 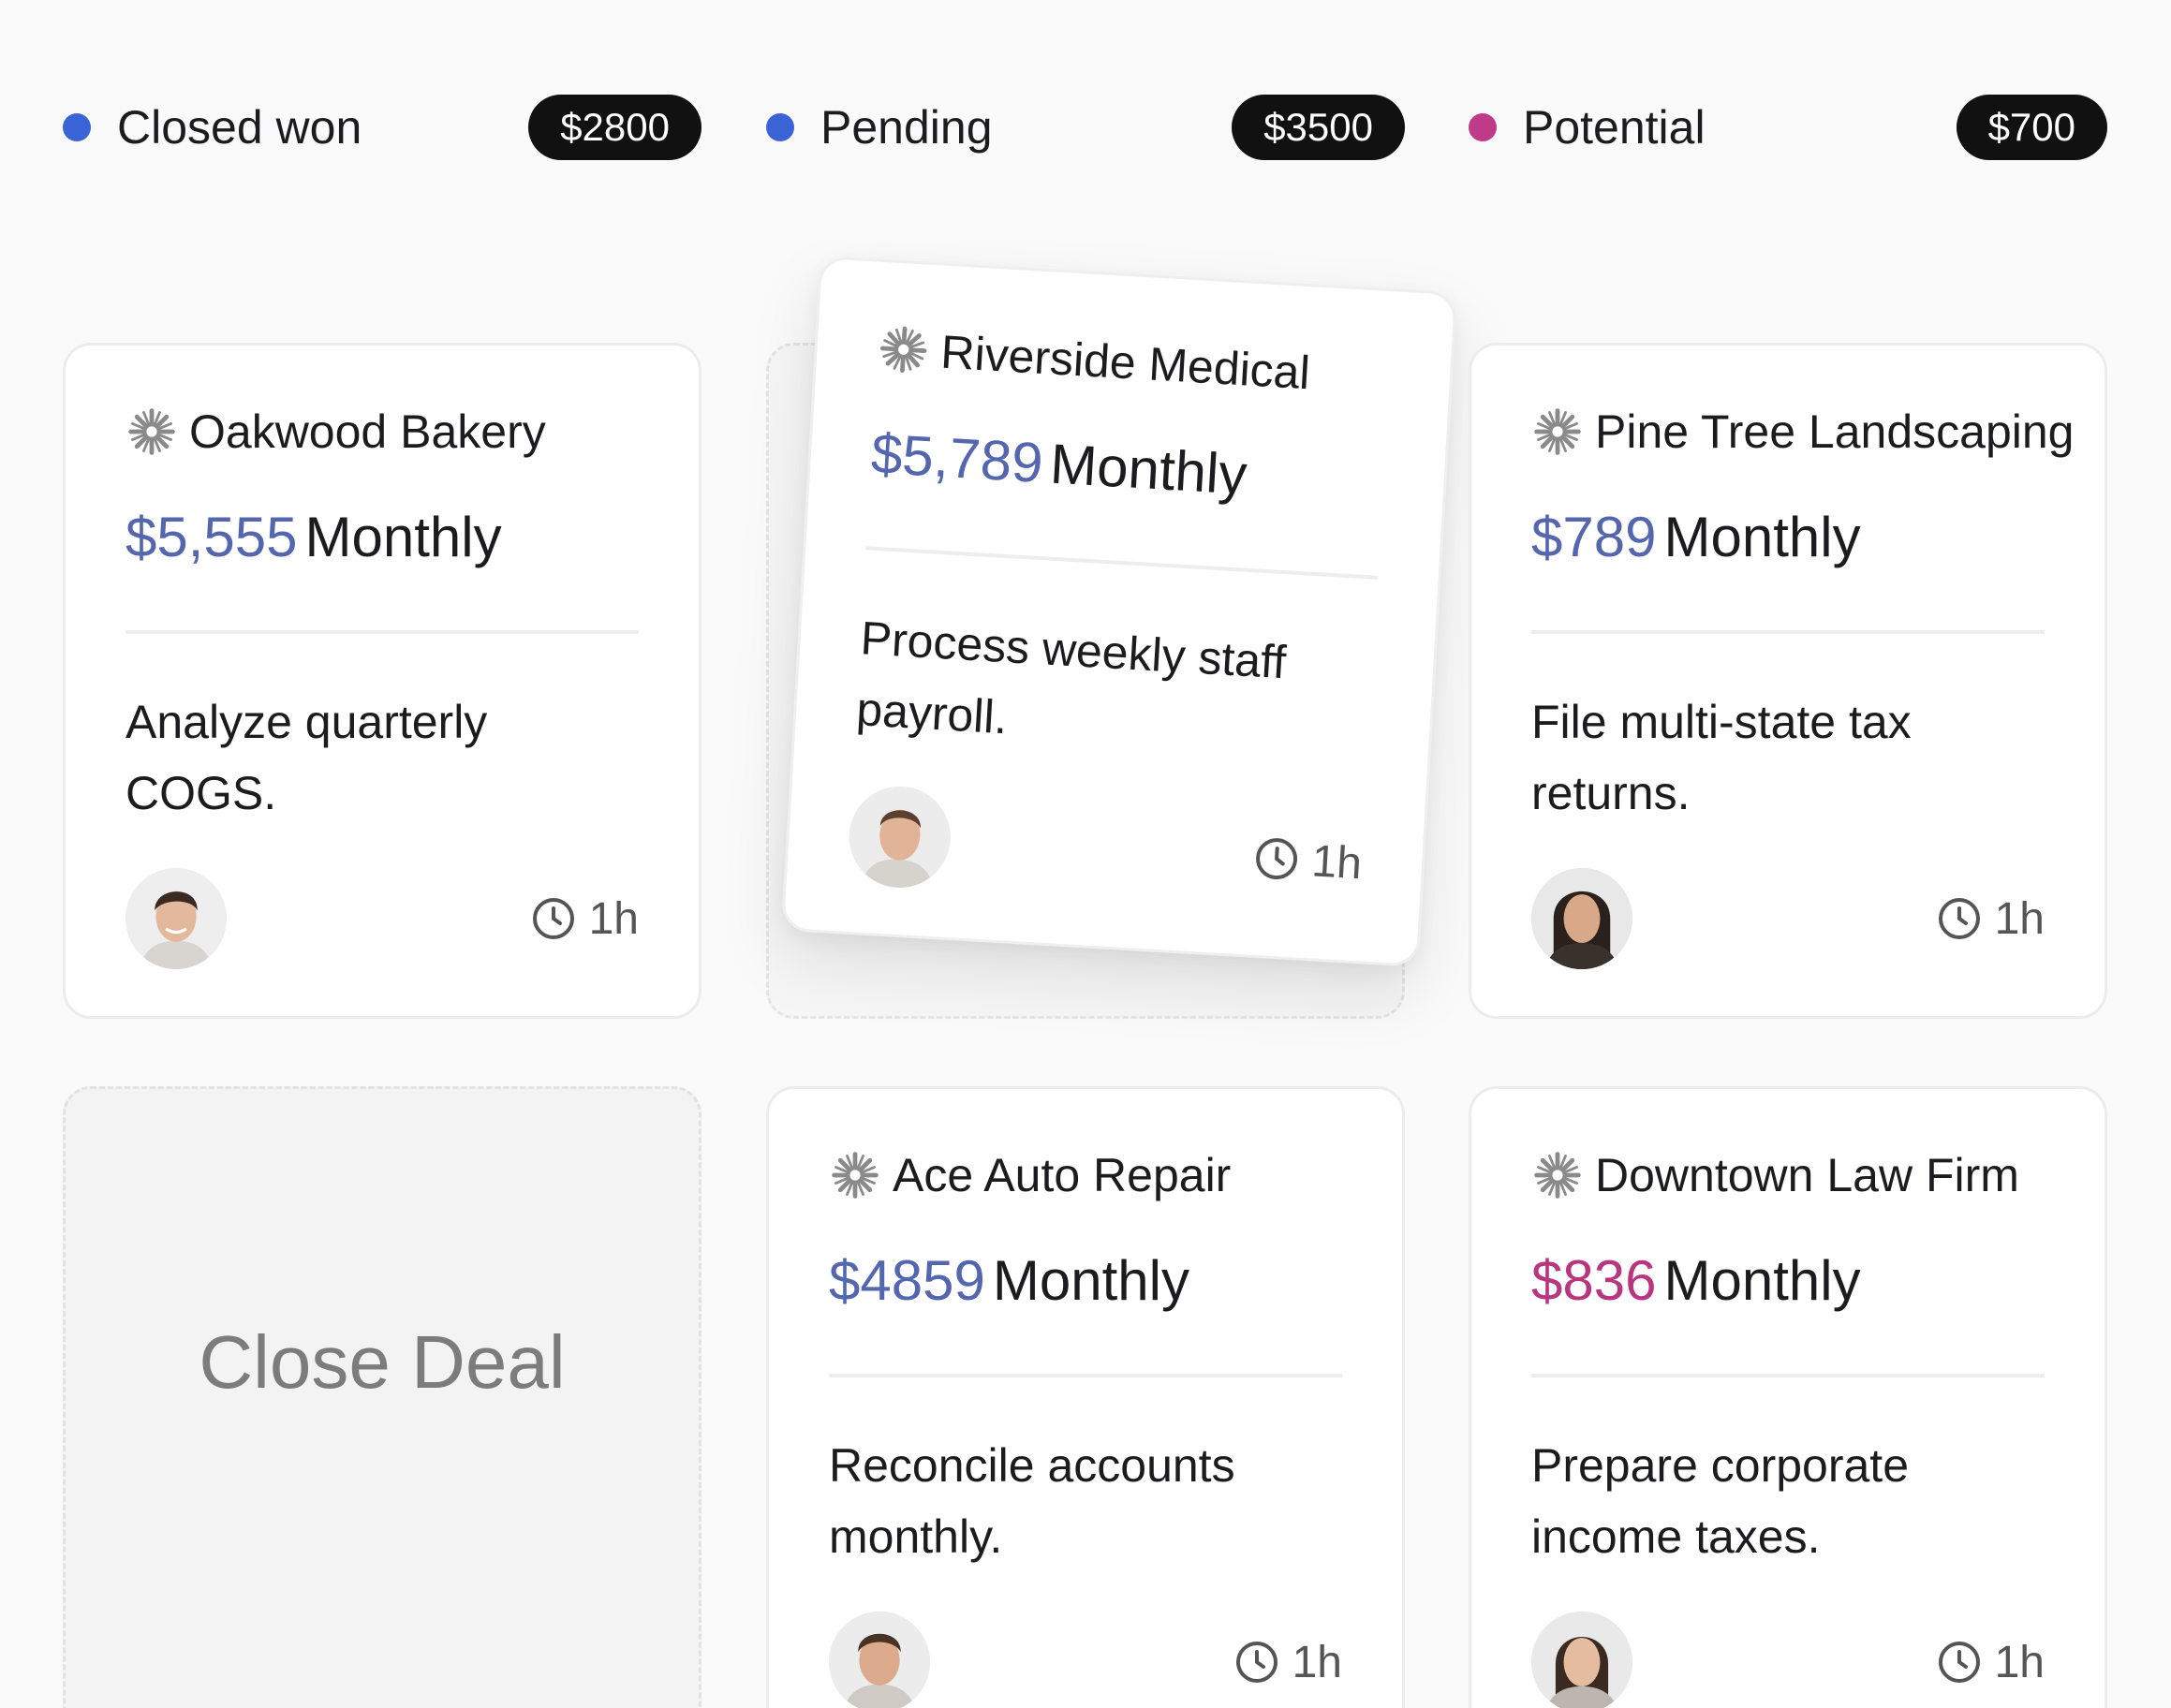 What do you see at coordinates (1594, 537) in the screenshot?
I see `deal-amount: $789` at bounding box center [1594, 537].